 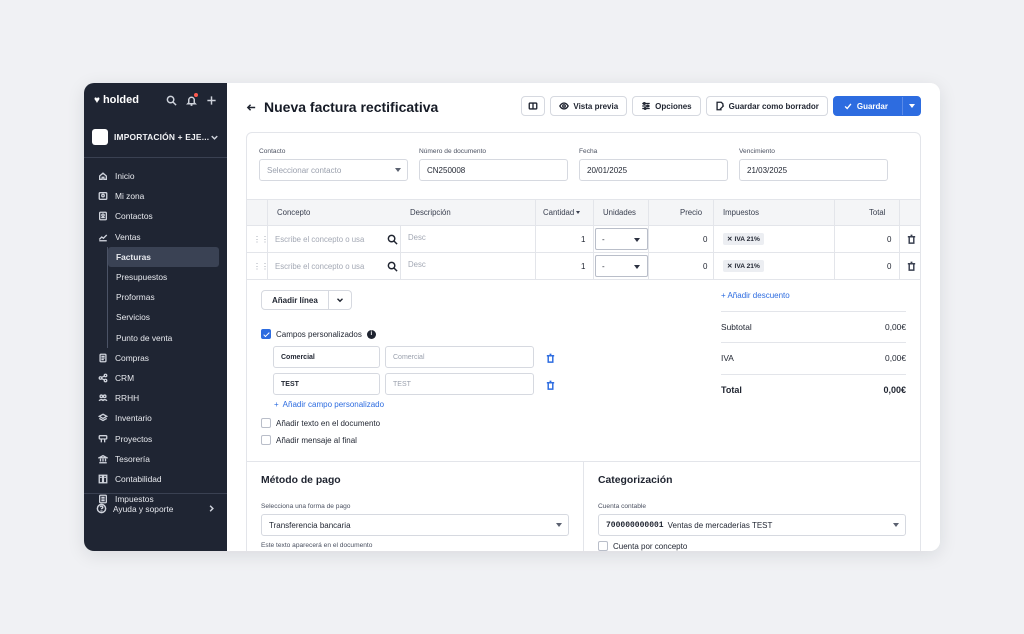 What do you see at coordinates (155, 438) in the screenshot?
I see `nav-item-proyectos: Proyectos` at bounding box center [155, 438].